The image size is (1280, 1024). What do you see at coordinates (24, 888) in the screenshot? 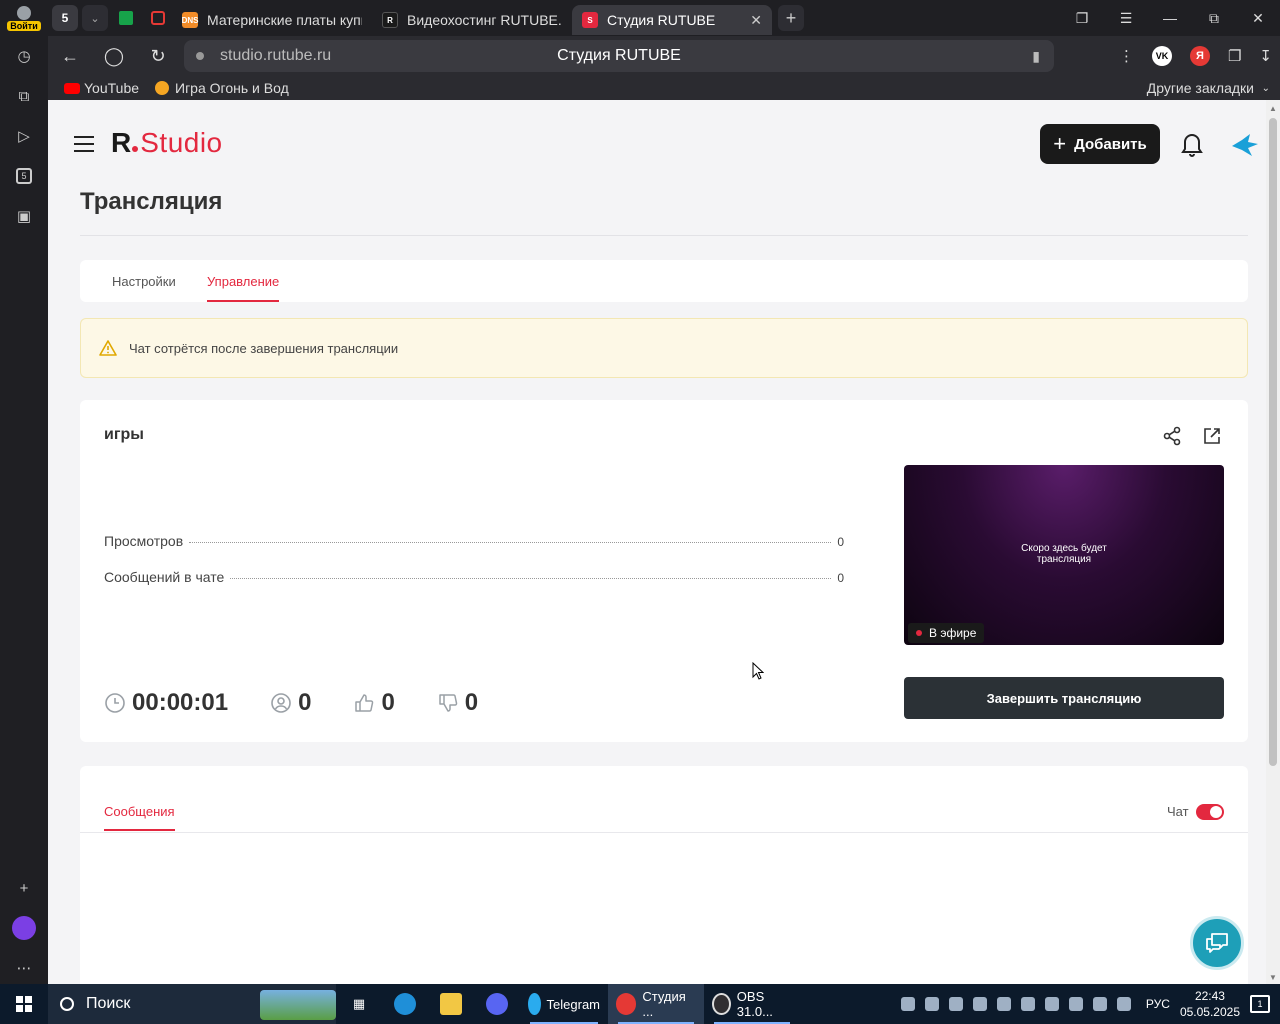
I see `add-panel-icon: +` at bounding box center [24, 888].